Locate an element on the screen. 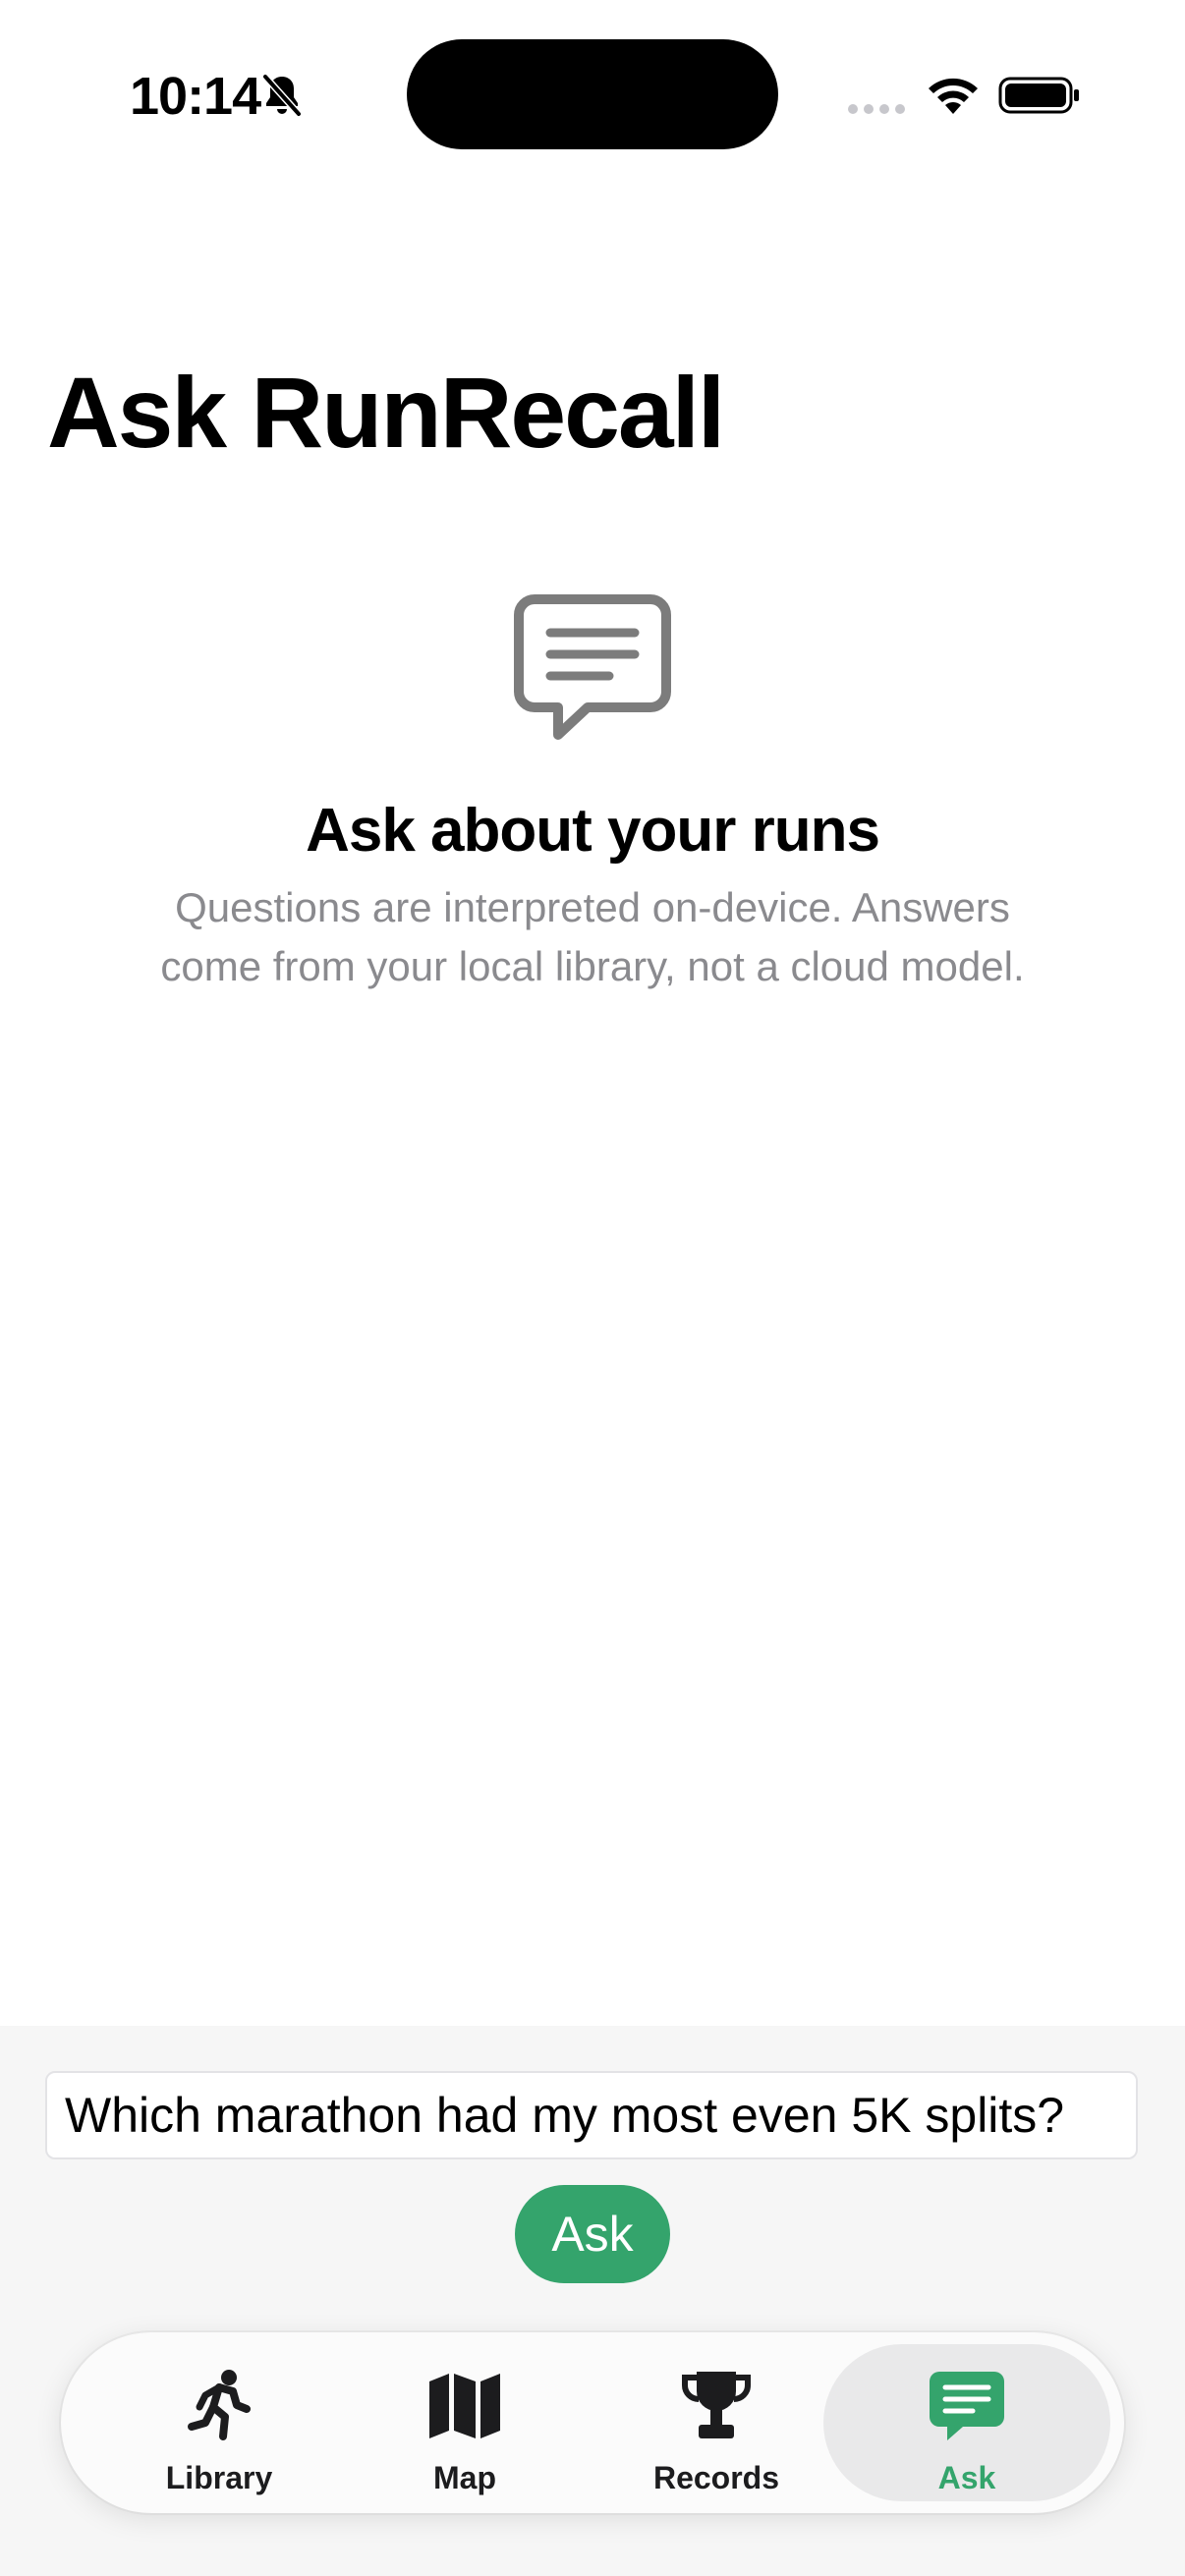  tab-records-label: Records is located at coordinates (716, 2477).